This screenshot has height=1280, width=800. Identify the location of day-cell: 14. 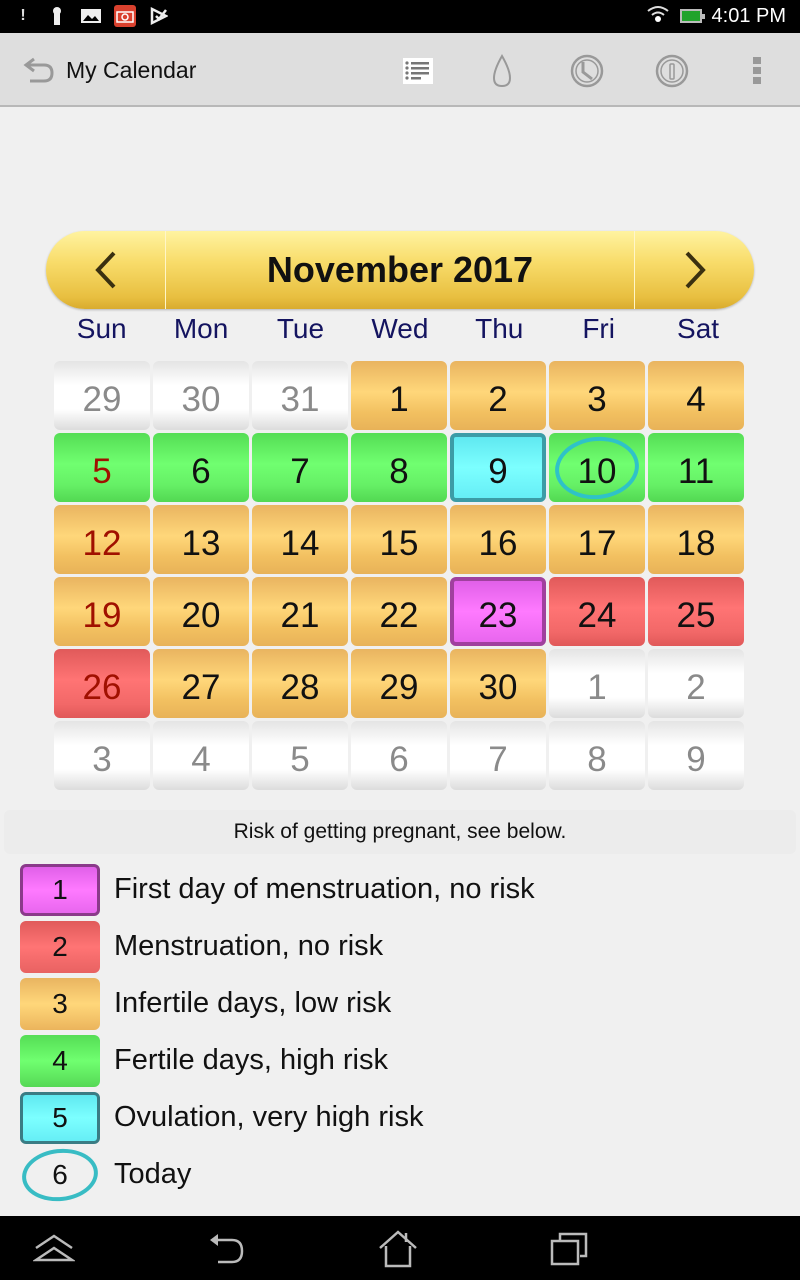
(300, 539).